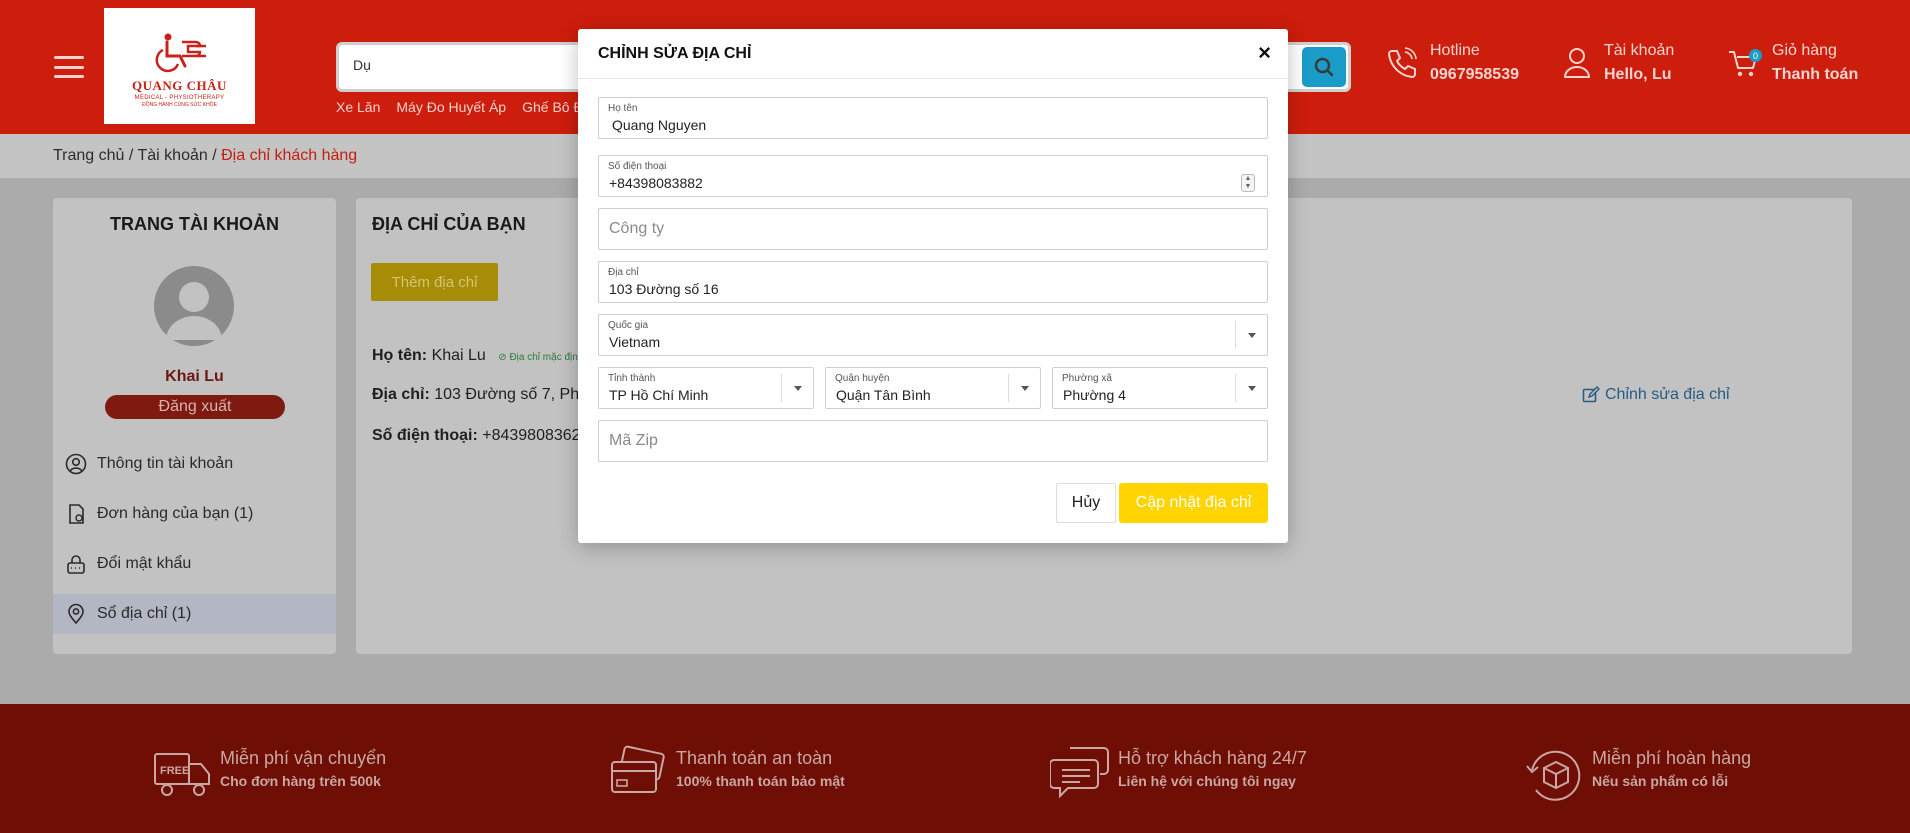  What do you see at coordinates (910, 289) in the screenshot?
I see `address-input` at bounding box center [910, 289].